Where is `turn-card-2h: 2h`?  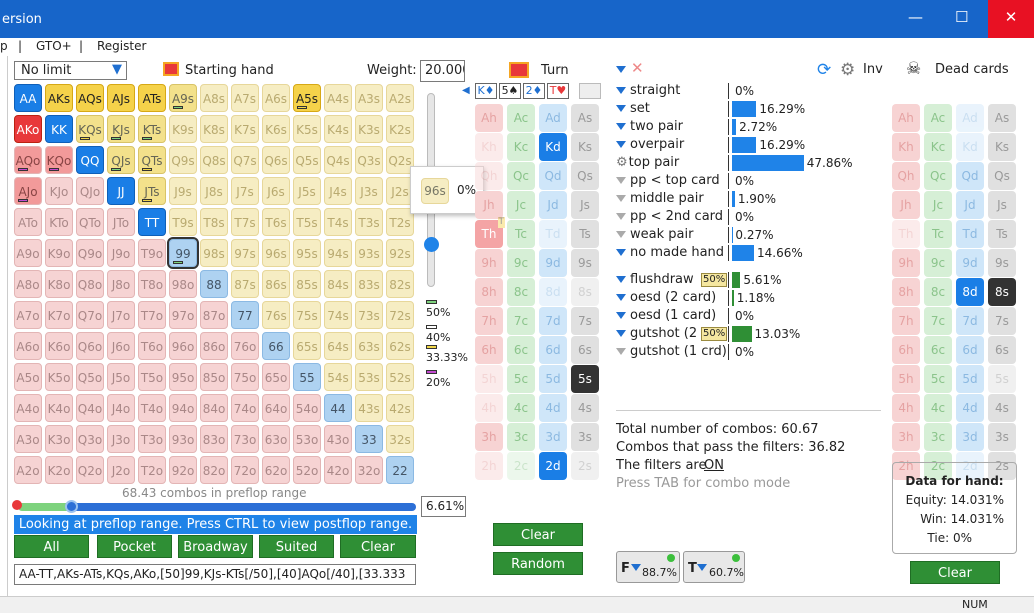 turn-card-2h: 2h is located at coordinates (489, 466).